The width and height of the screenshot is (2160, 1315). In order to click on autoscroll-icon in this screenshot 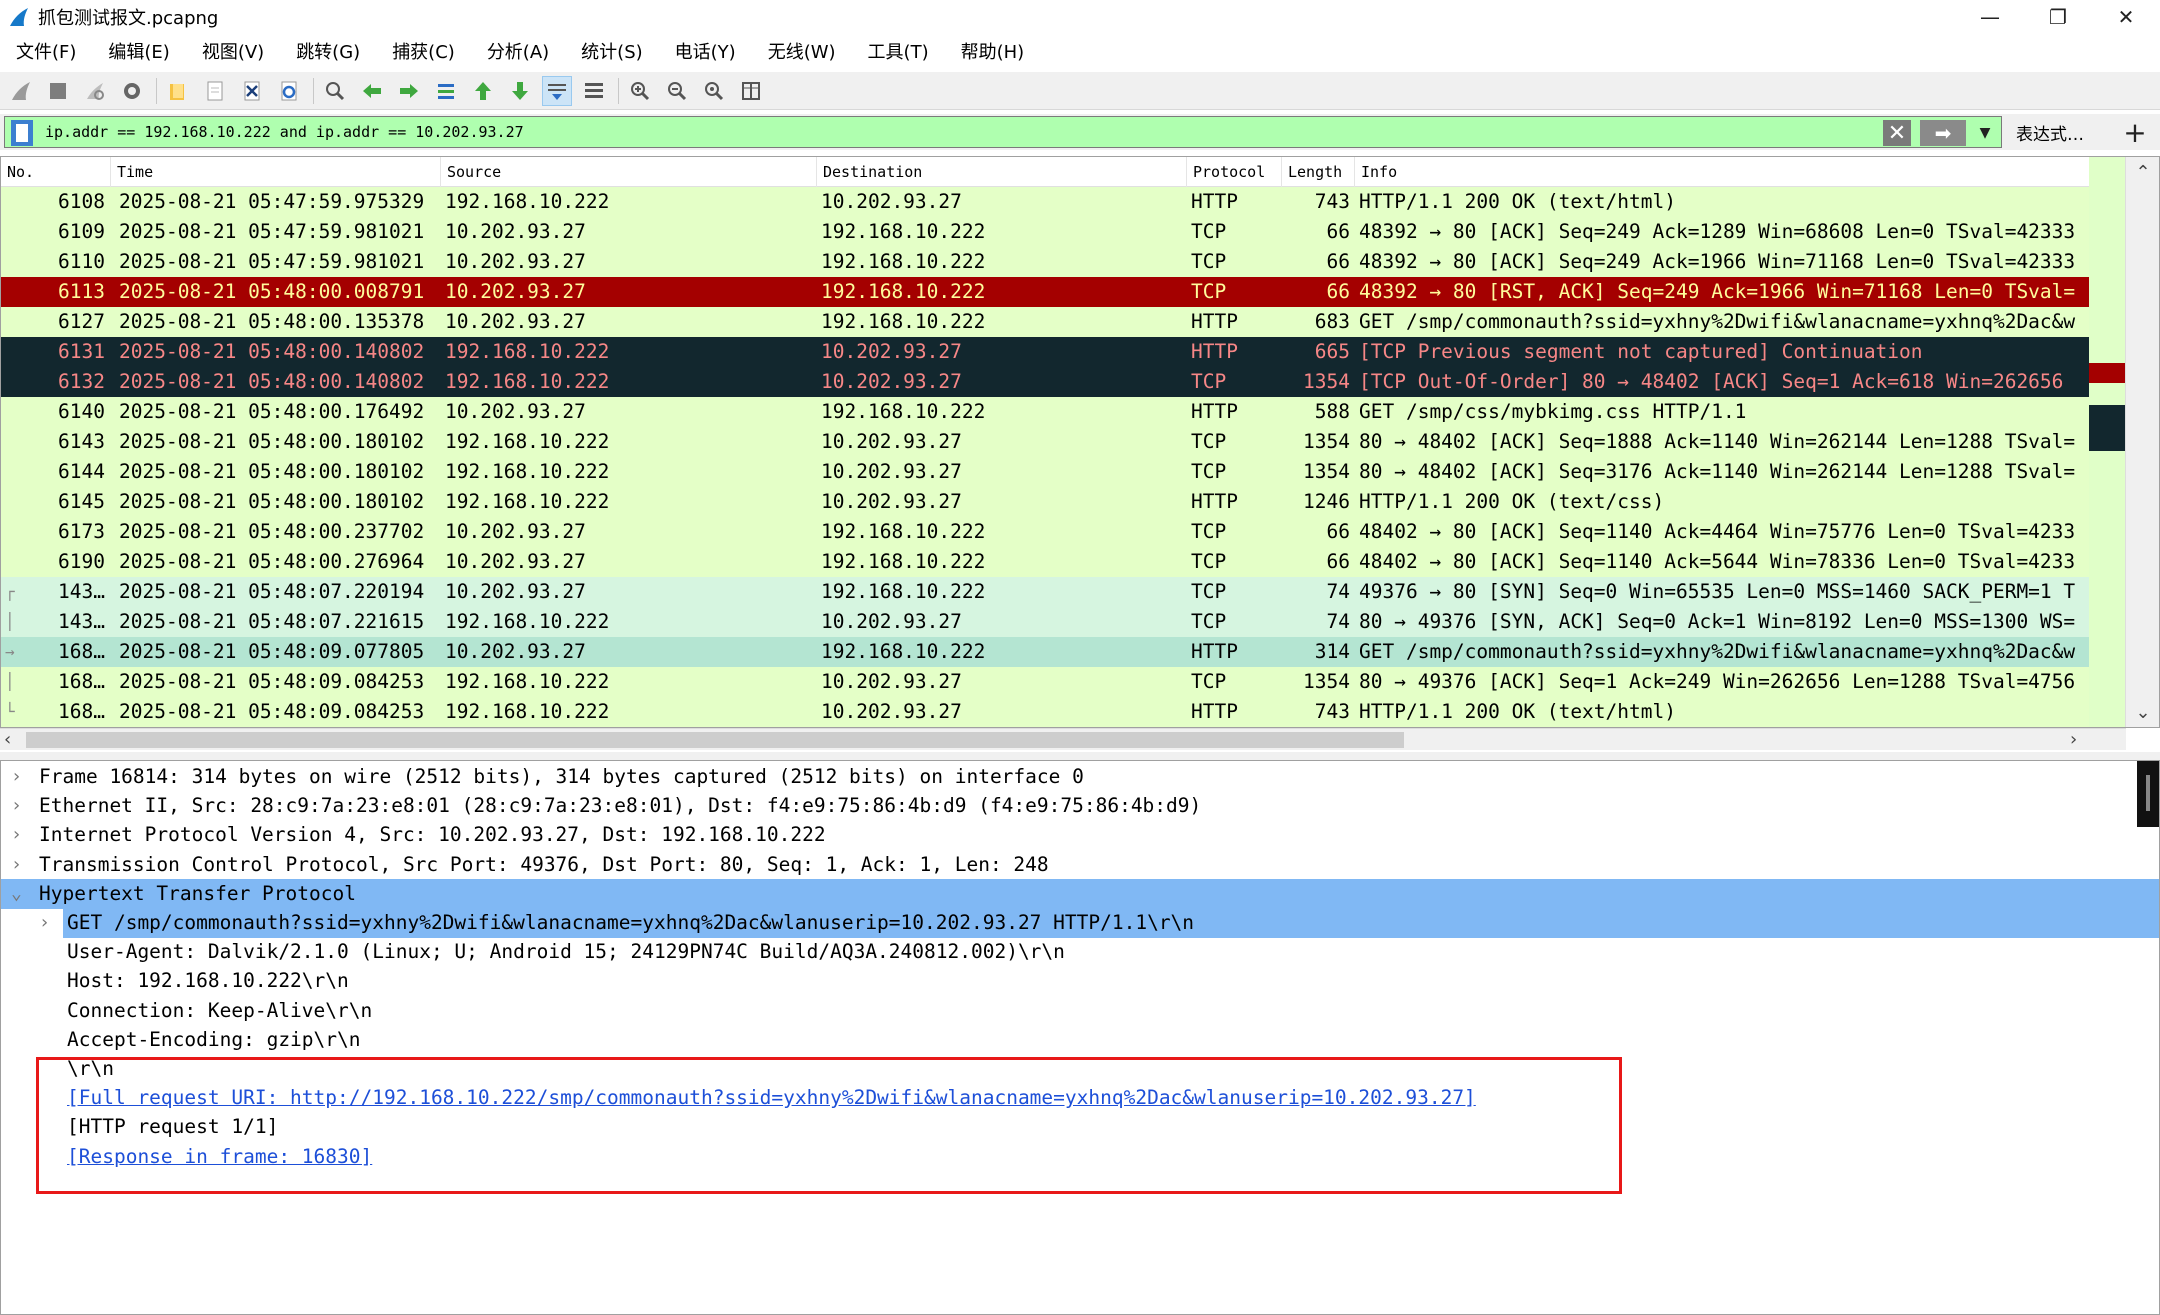, I will do `click(557, 90)`.